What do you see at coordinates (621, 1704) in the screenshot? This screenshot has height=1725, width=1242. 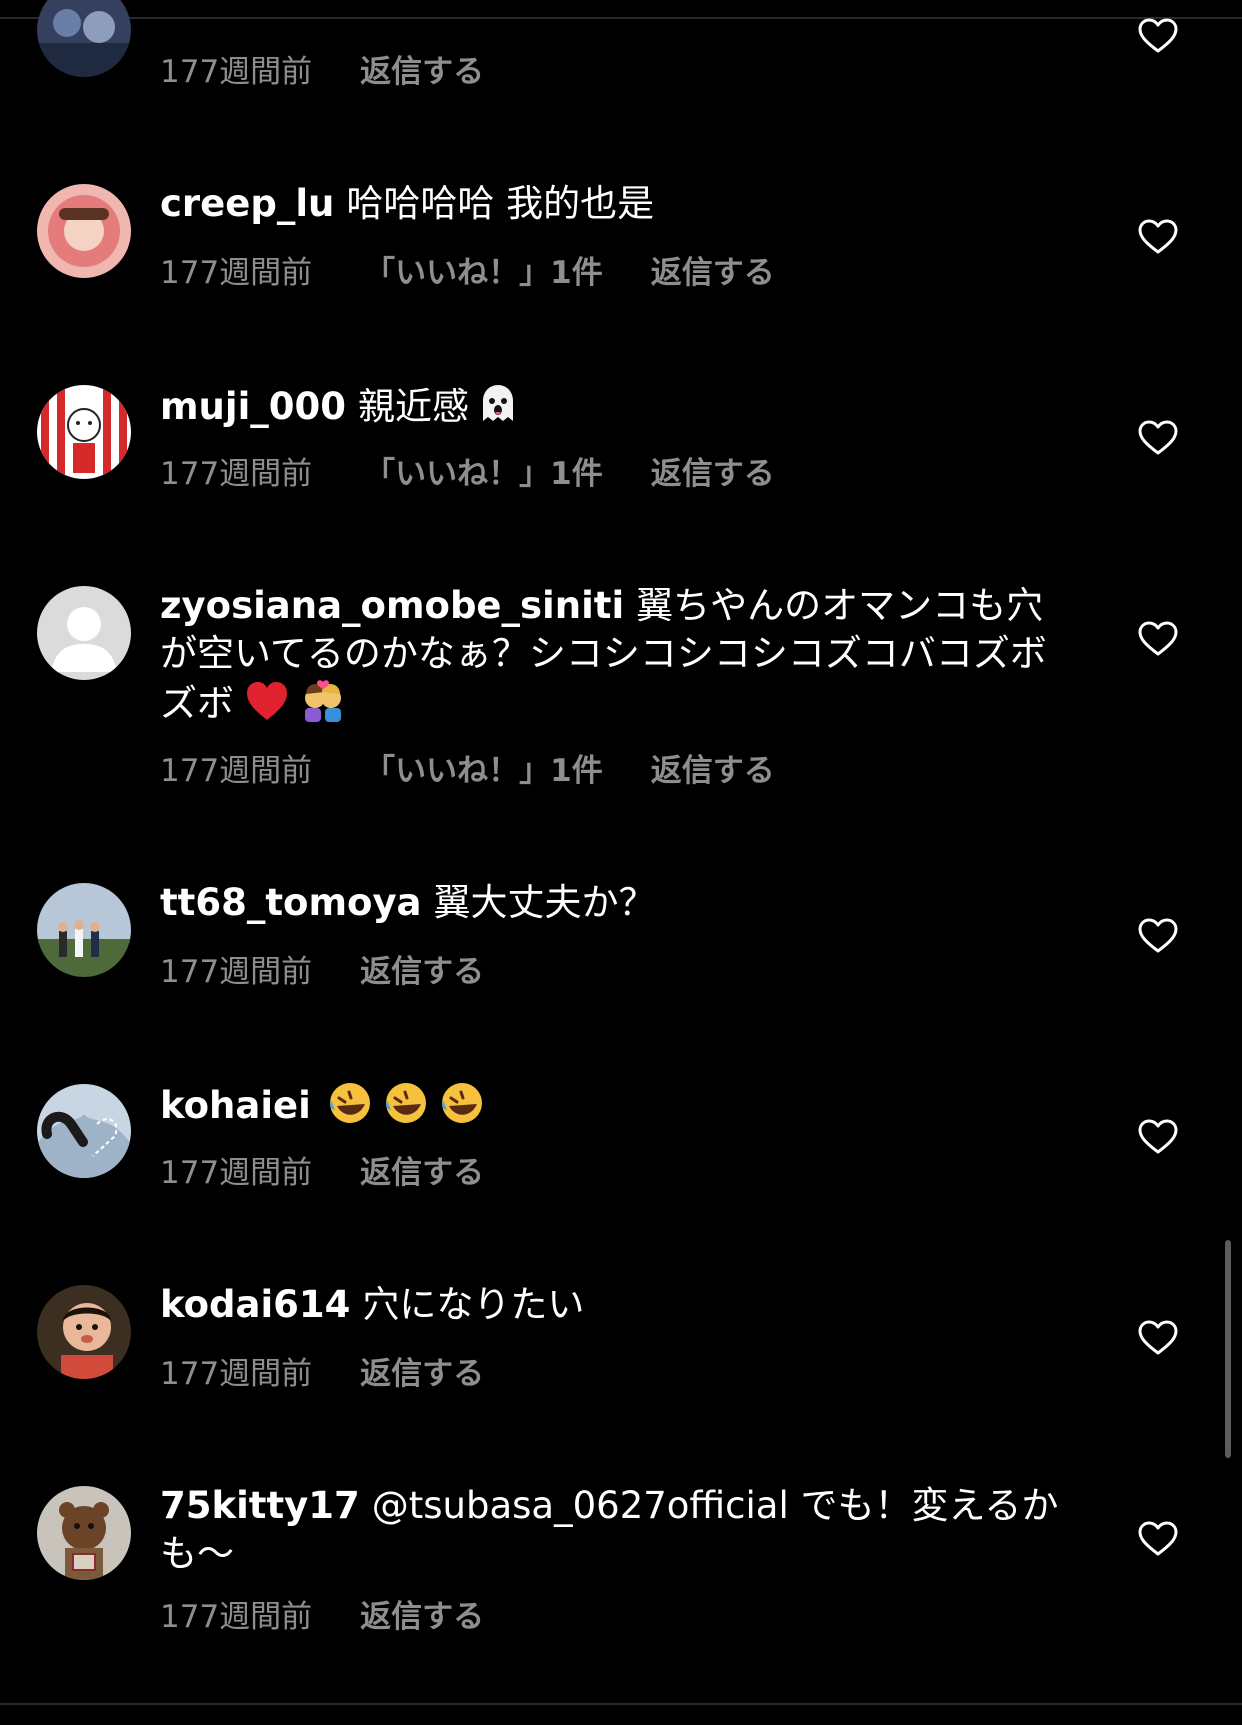 I see `bottom-divider` at bounding box center [621, 1704].